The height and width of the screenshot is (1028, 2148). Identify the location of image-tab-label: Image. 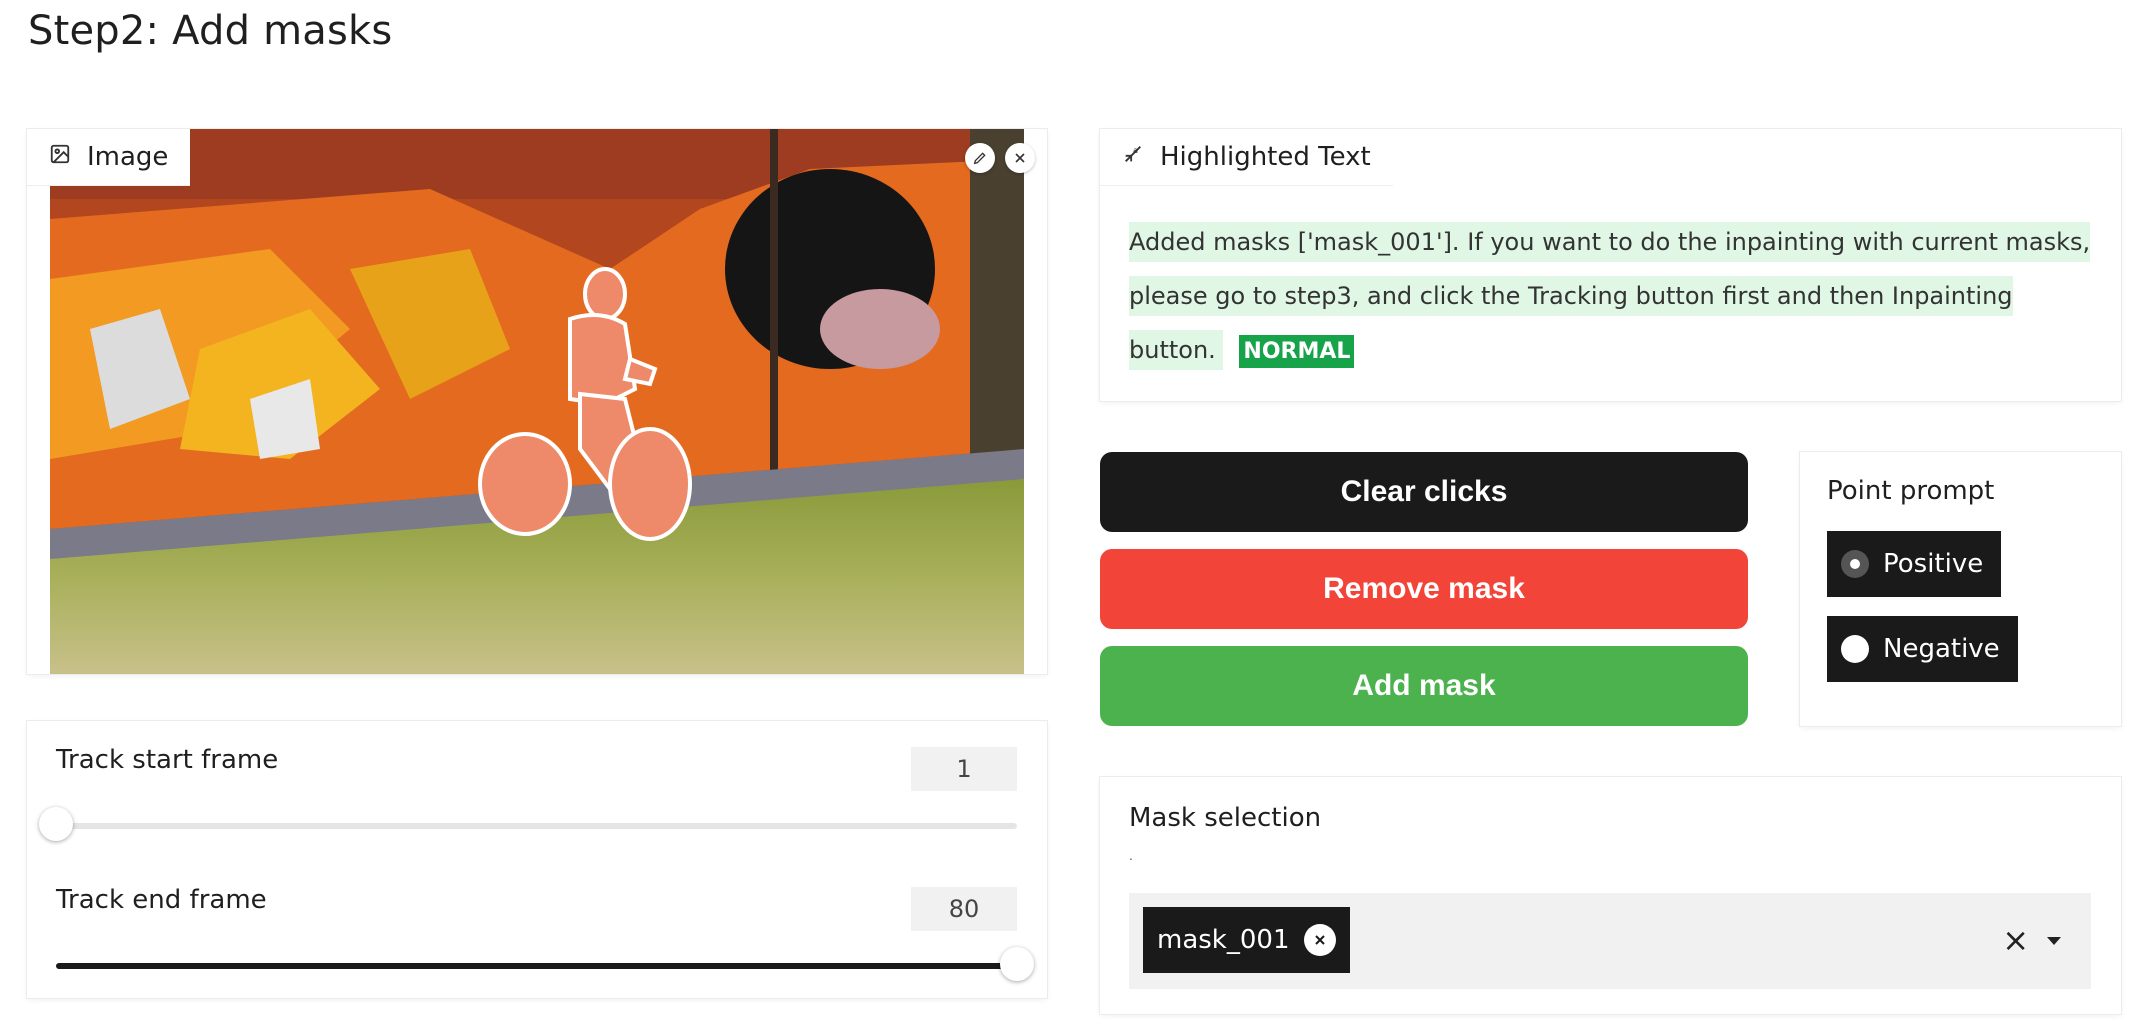
(109, 157).